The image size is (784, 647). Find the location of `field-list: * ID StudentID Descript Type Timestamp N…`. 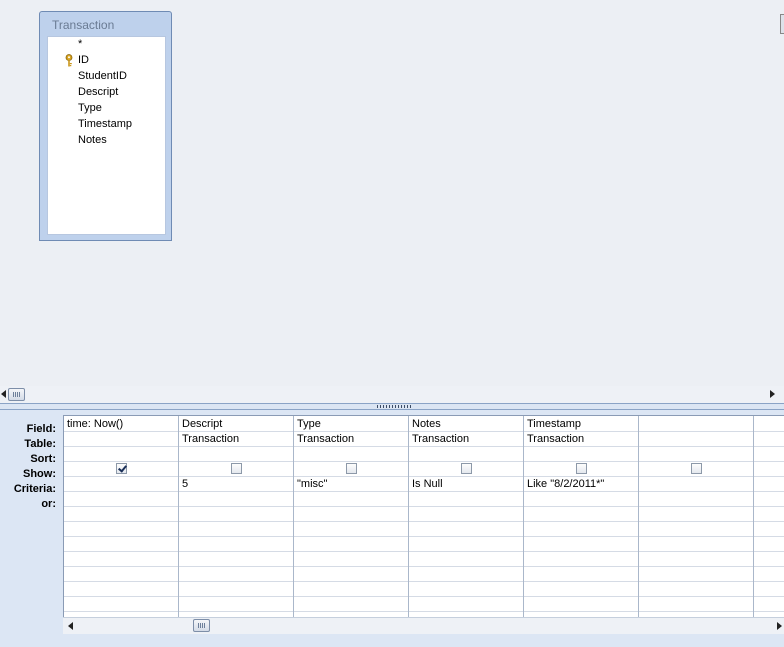

field-list: * ID StudentID Descript Type Timestamp N… is located at coordinates (106, 135).